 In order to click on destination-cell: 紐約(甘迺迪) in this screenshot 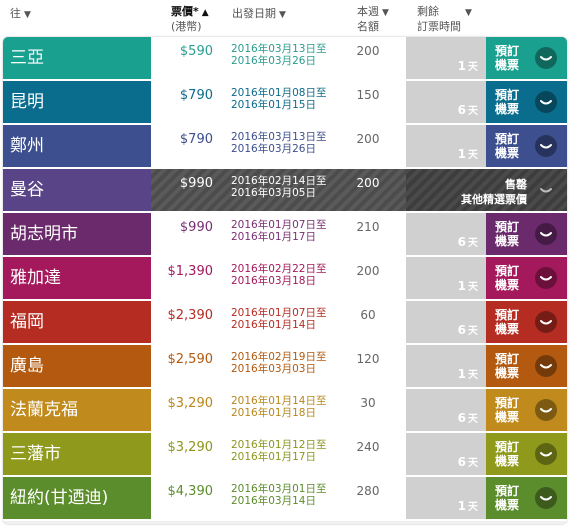, I will do `click(77, 498)`.